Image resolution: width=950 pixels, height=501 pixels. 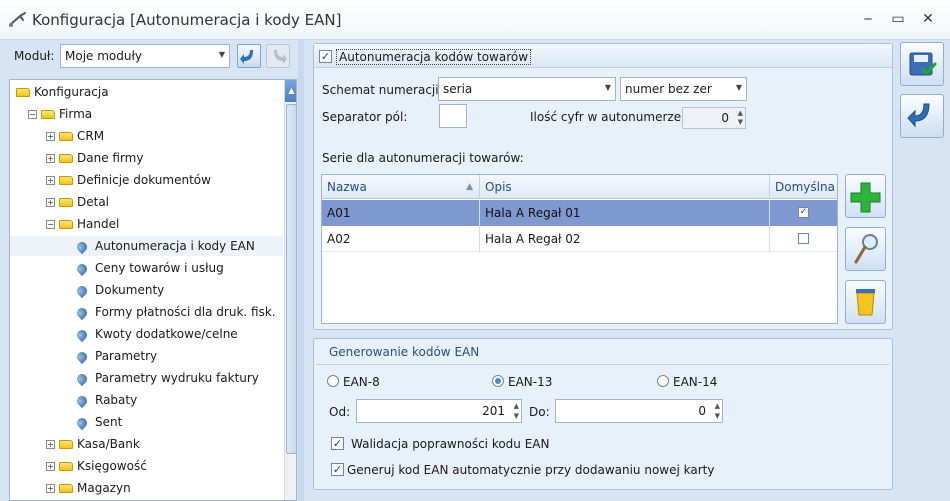 I want to click on tree-item: Ceny towarów i usług, so click(x=146, y=268).